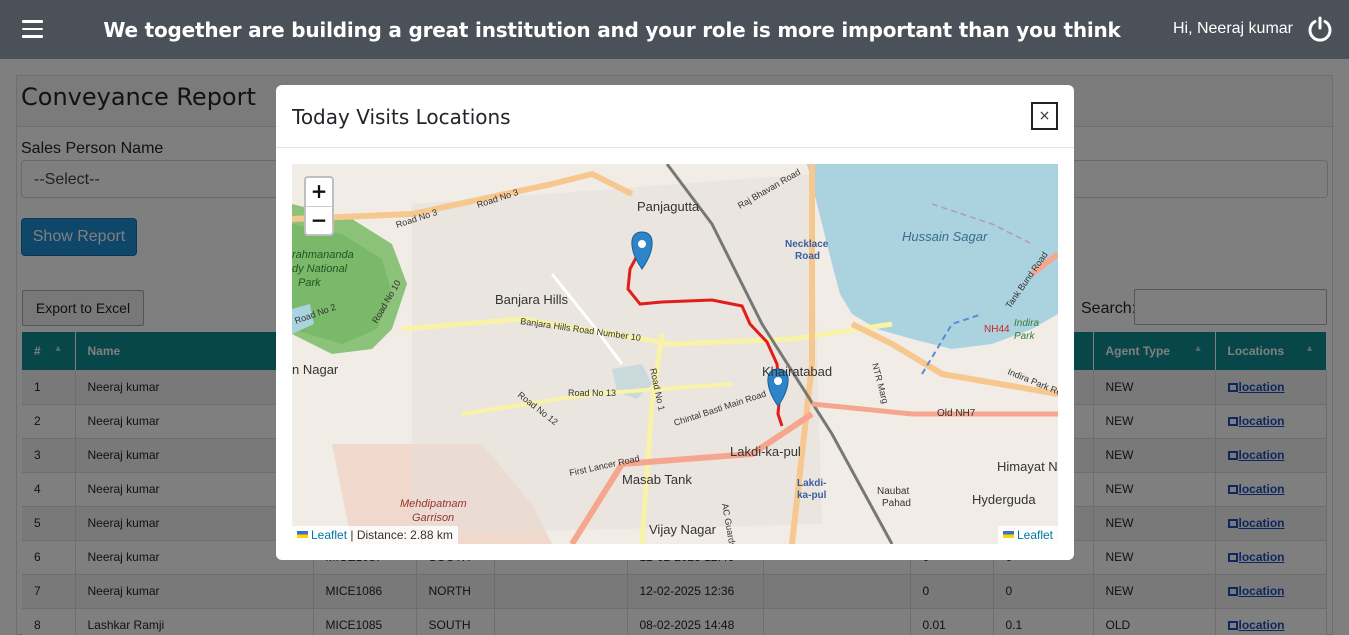  What do you see at coordinates (807, 256) in the screenshot?
I see `map-label: Road` at bounding box center [807, 256].